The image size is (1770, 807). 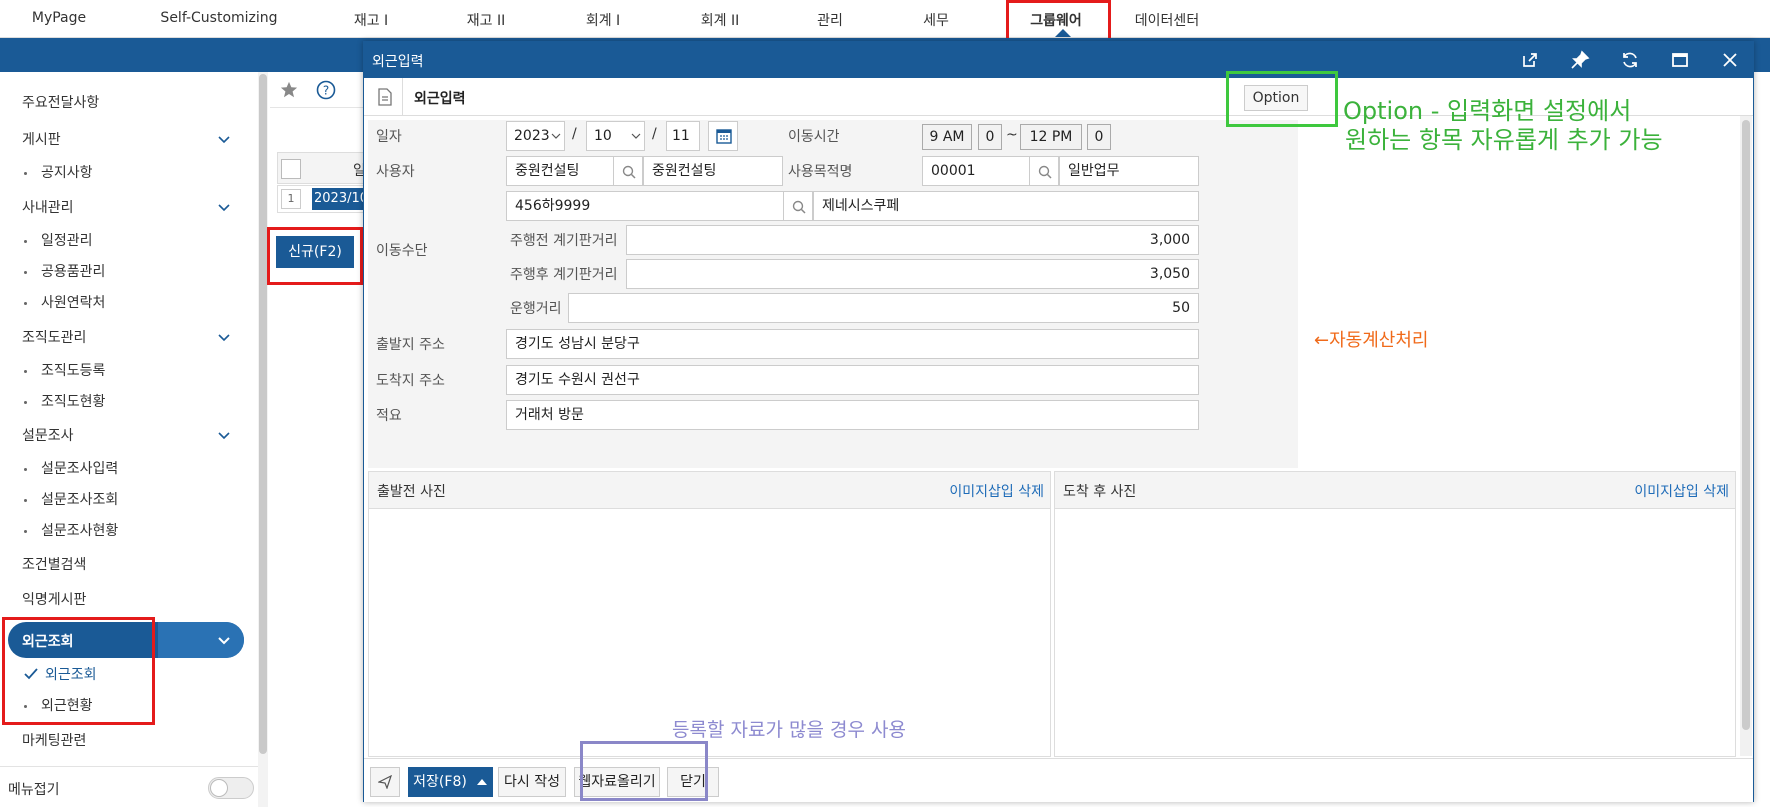 What do you see at coordinates (1100, 492) in the screenshot?
I see `photo-after-title: 도착 후 사진` at bounding box center [1100, 492].